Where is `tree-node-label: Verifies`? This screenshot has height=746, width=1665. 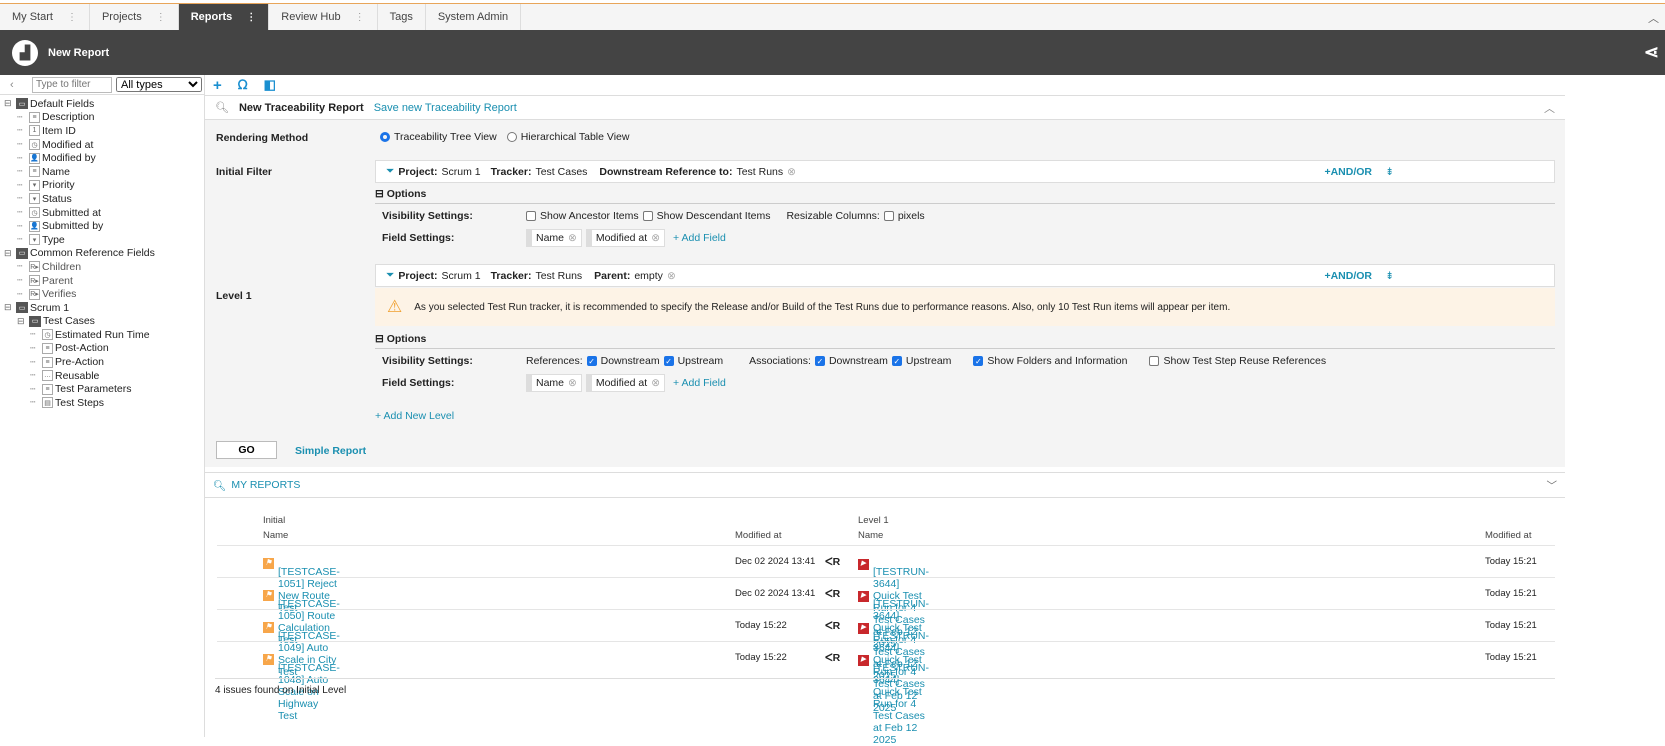
tree-node-label: Verifies is located at coordinates (59, 294).